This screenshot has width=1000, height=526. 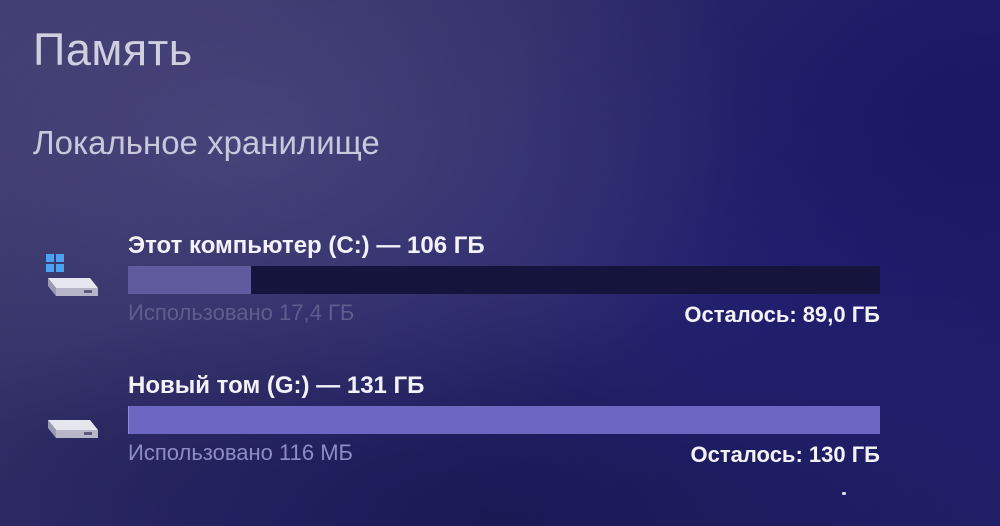 I want to click on drive-g-usage-bar, so click(x=504, y=420).